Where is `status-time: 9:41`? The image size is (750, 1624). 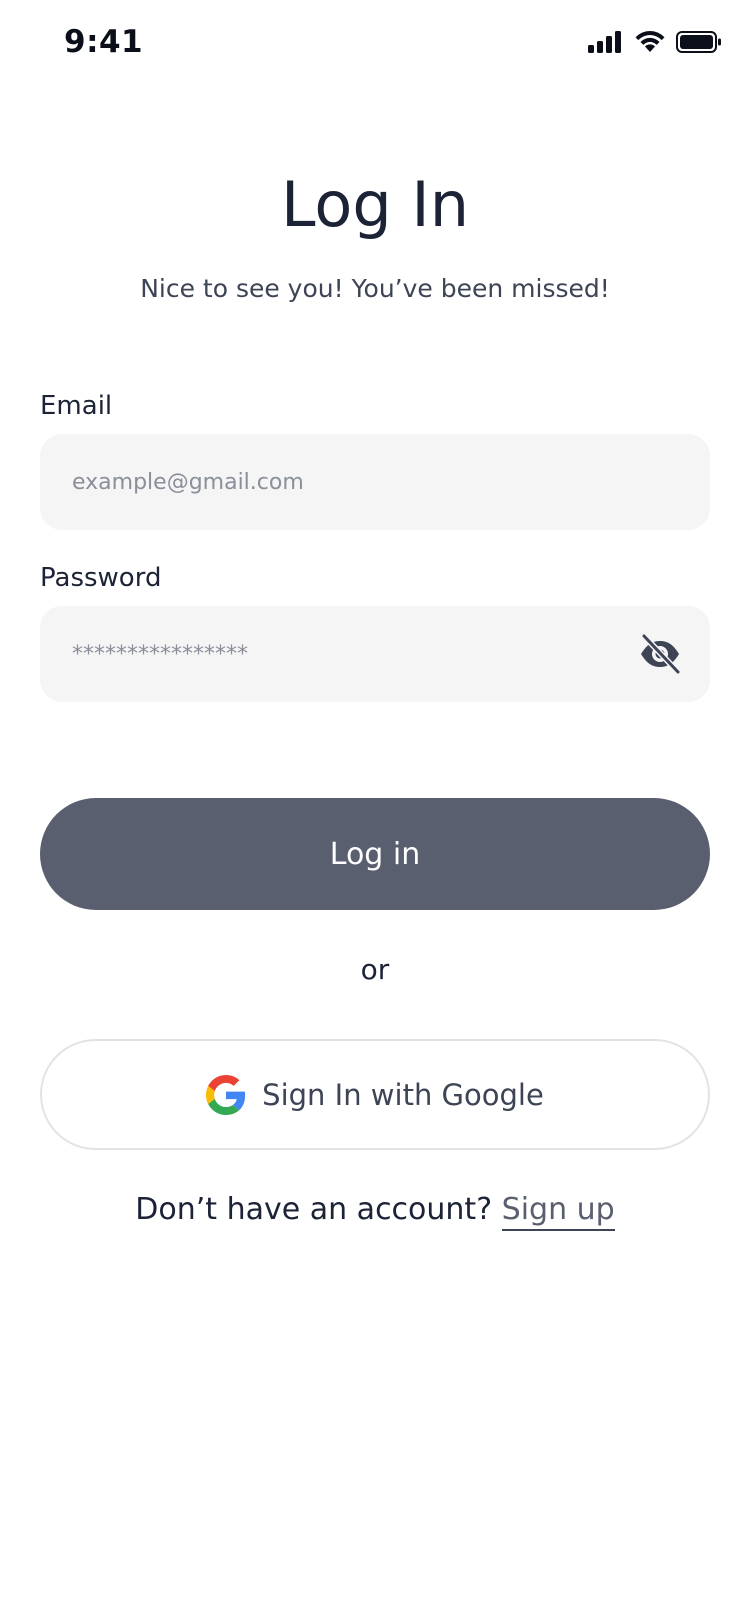
status-time: 9:41 is located at coordinates (104, 42).